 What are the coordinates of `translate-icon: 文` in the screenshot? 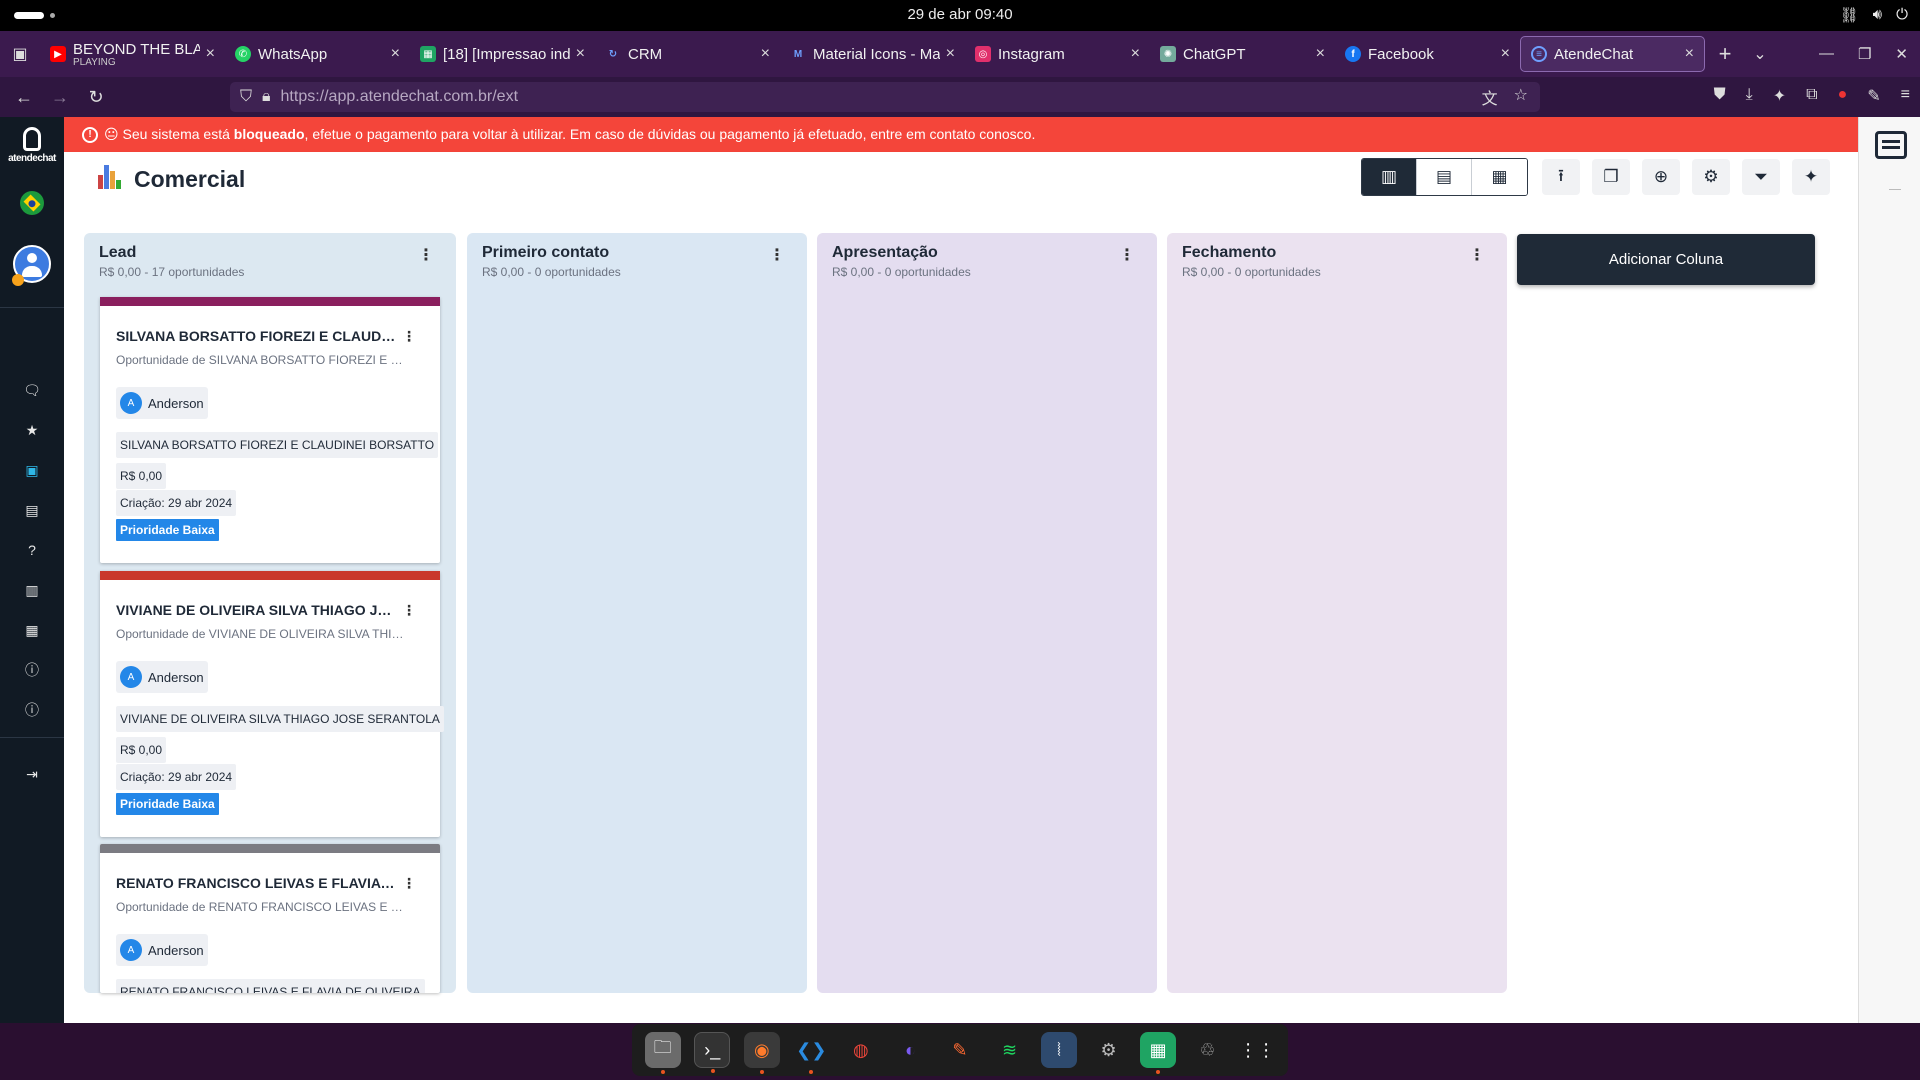 It's located at (1490, 97).